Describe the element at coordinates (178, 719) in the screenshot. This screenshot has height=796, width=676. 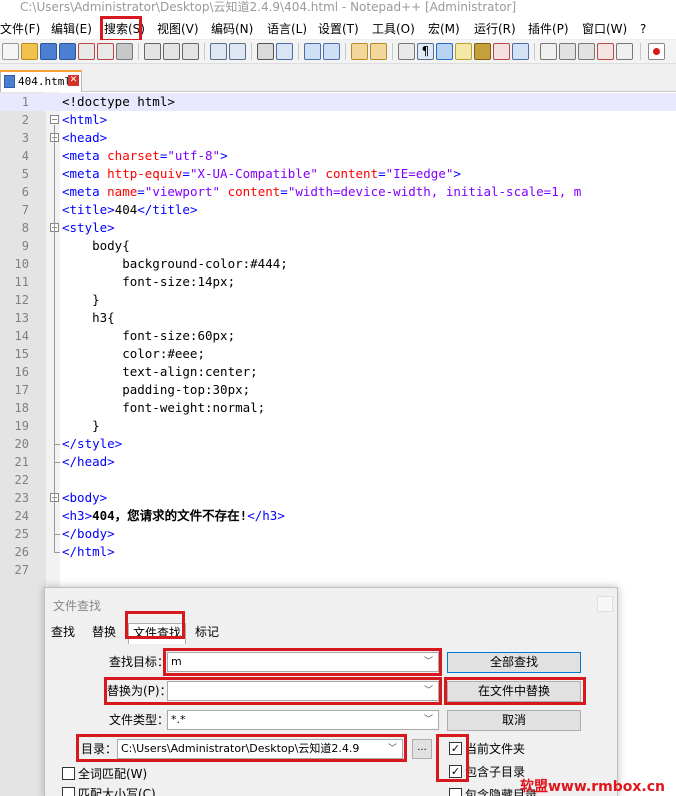
I see `filters-value: *.*` at that location.